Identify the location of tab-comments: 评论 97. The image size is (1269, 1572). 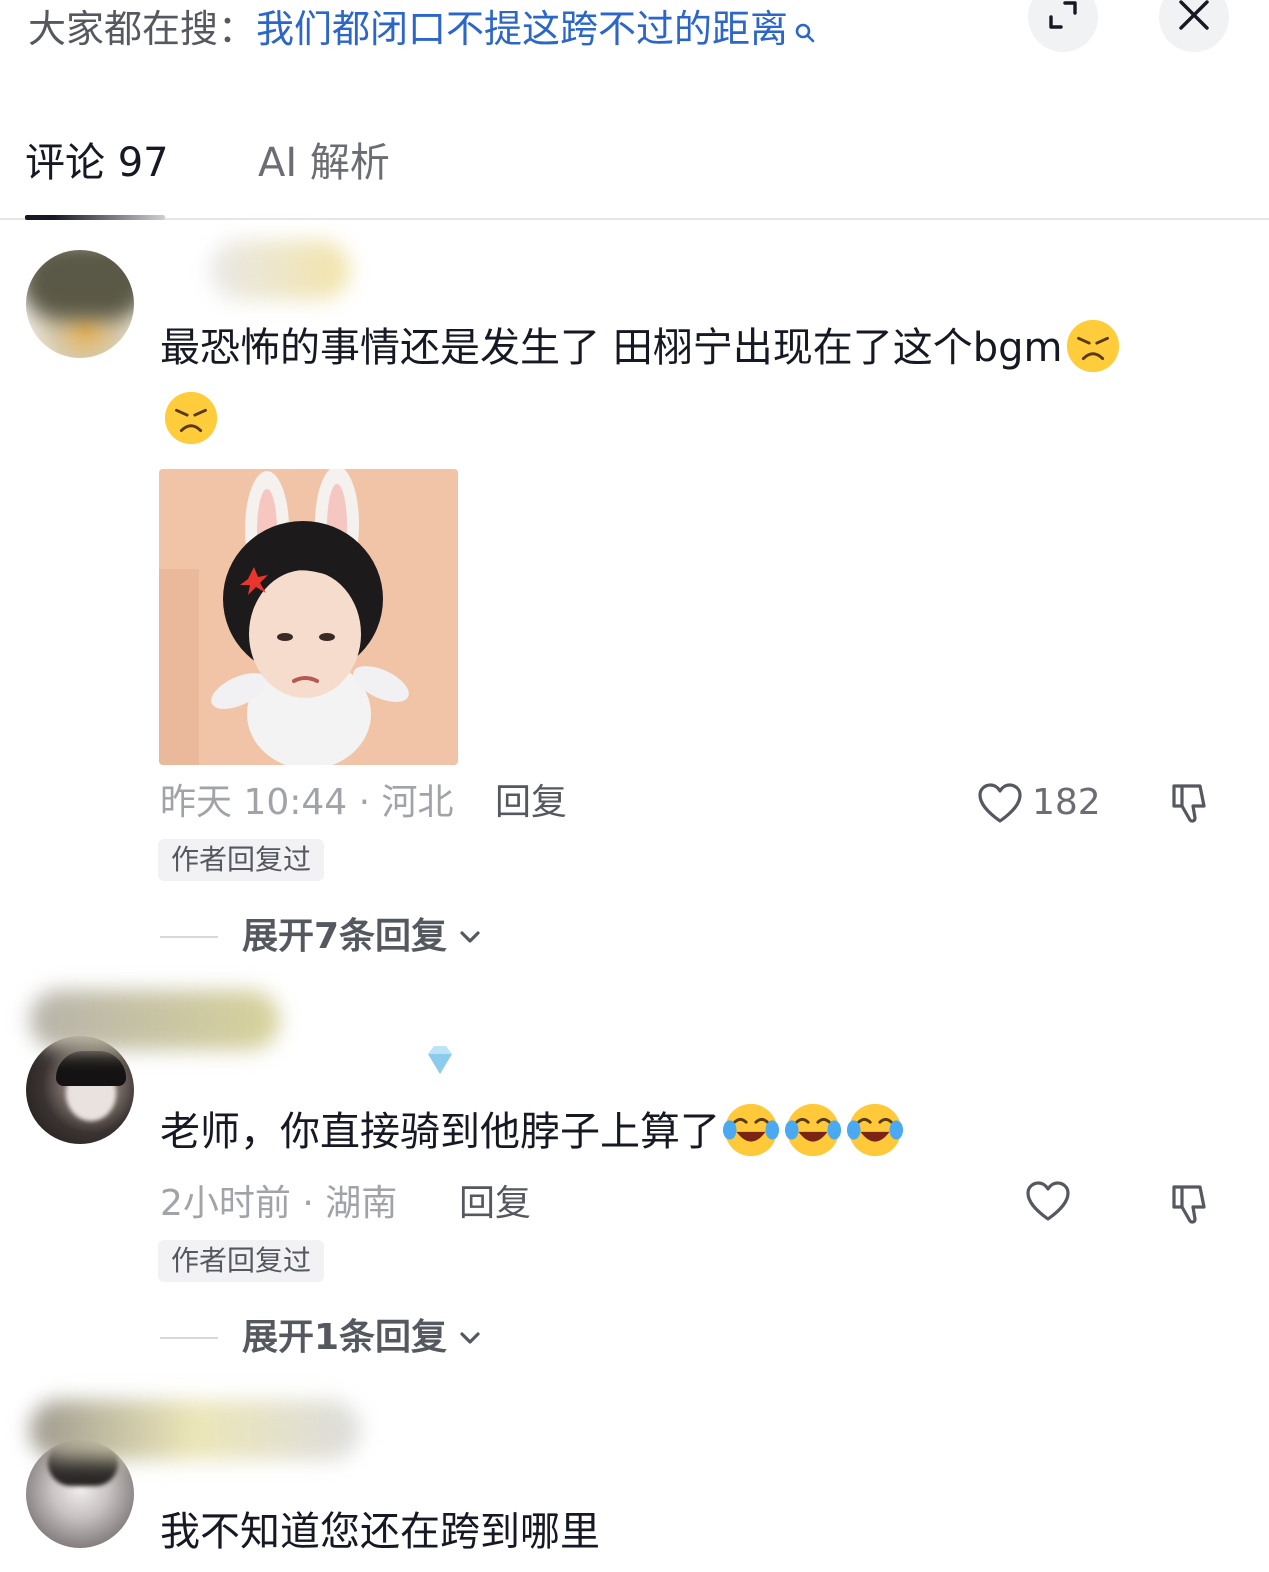
(97, 163).